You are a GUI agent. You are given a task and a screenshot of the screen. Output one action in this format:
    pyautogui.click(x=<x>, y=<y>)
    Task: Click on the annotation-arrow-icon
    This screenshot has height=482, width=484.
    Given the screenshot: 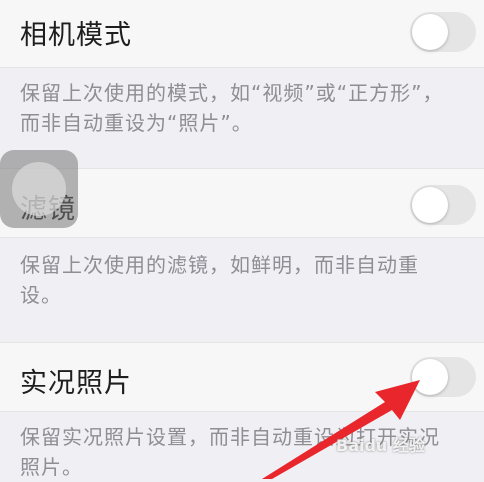 What is the action you would take?
    pyautogui.click(x=341, y=429)
    